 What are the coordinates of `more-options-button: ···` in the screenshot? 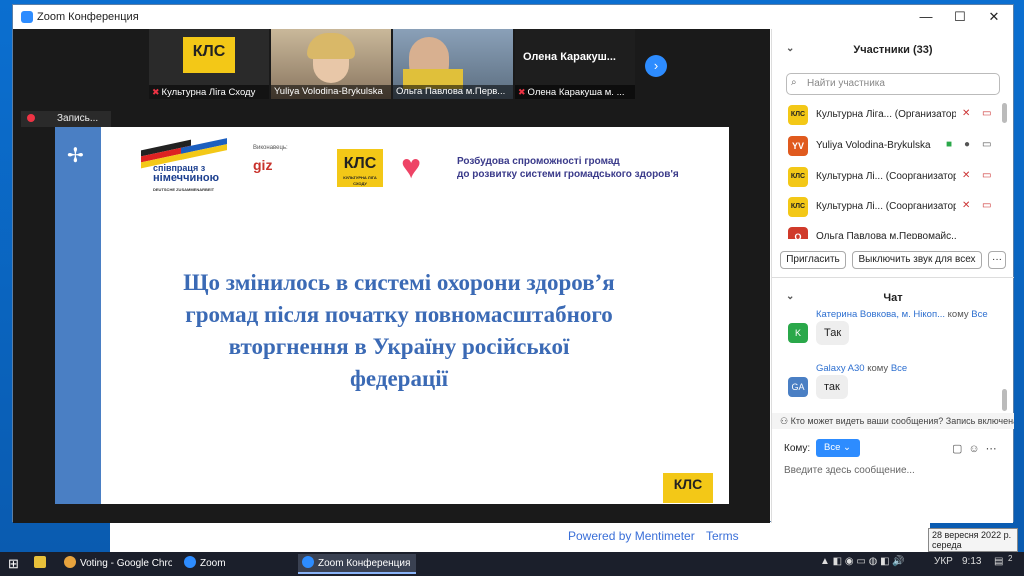 It's located at (997, 260).